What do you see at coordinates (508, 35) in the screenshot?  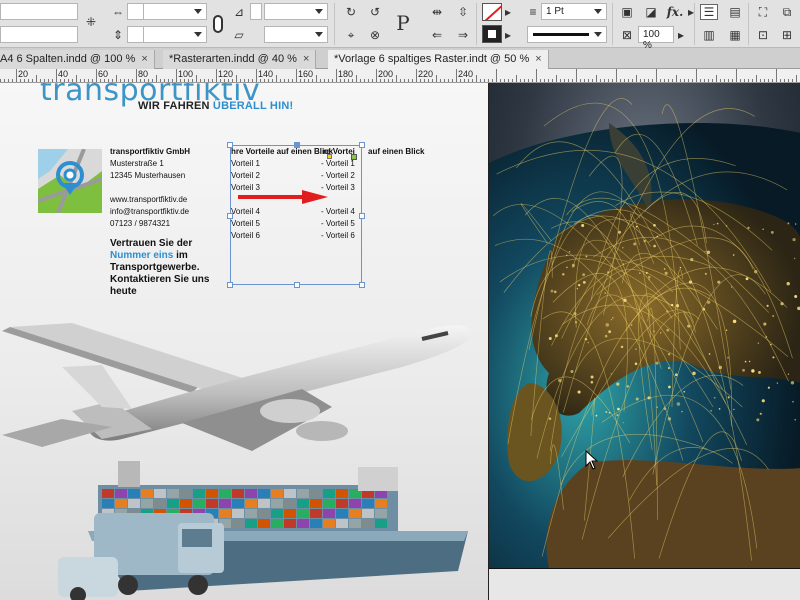 I see `stroke-dropdown-icon: ▸` at bounding box center [508, 35].